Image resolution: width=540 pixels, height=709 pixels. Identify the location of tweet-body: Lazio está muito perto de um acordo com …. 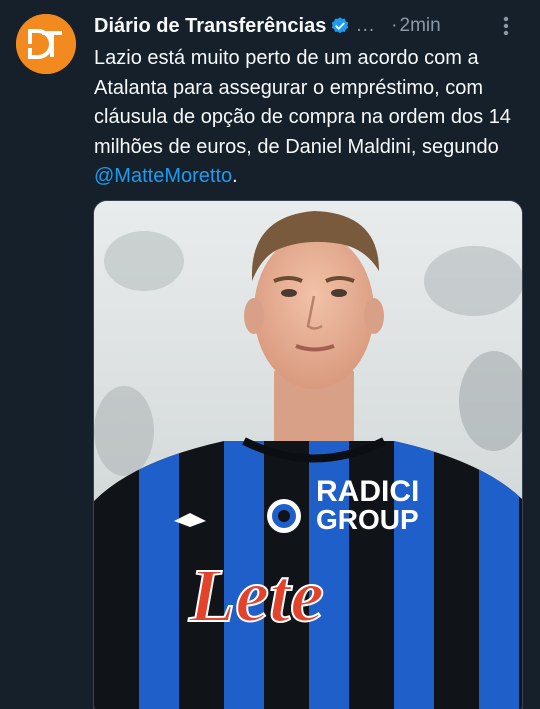
(302, 102).